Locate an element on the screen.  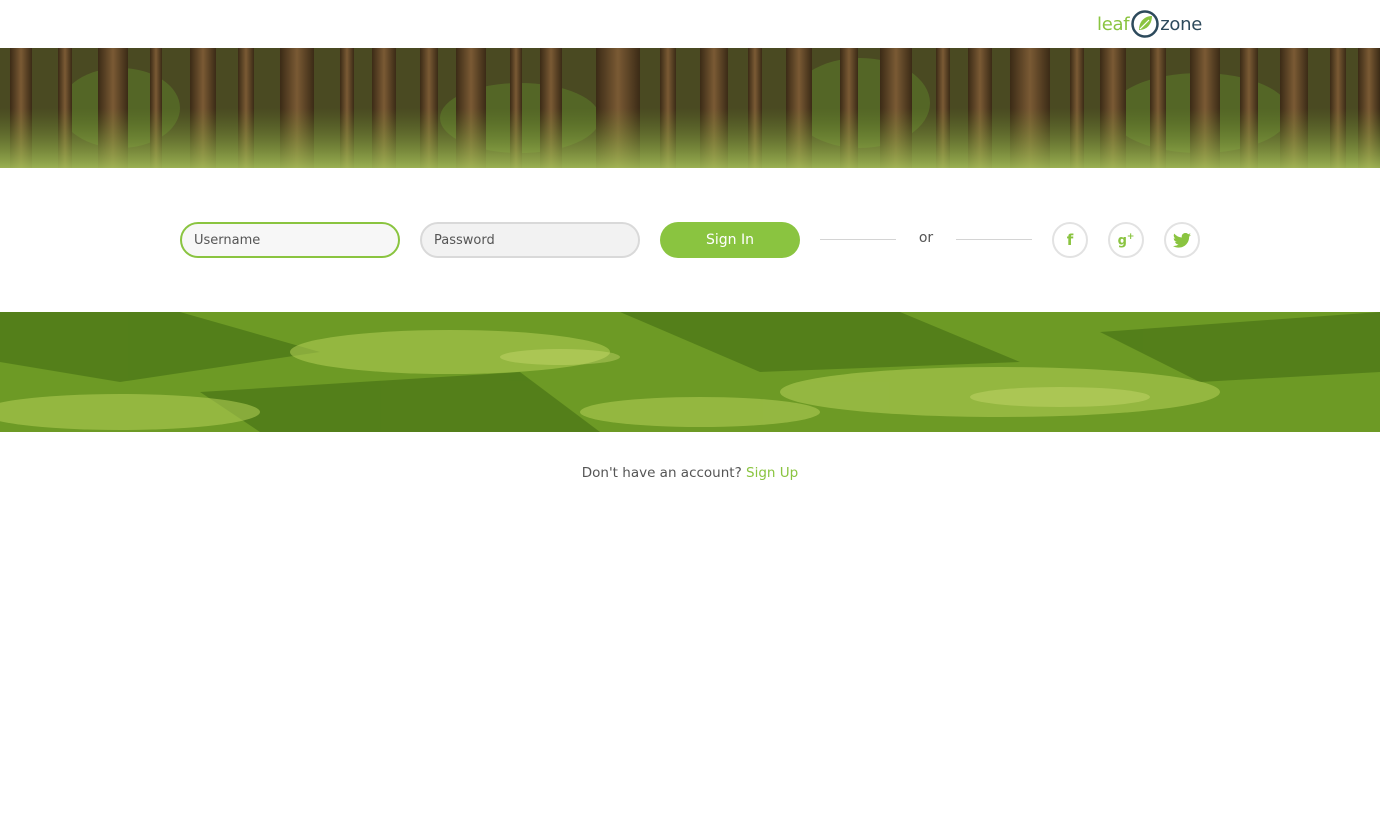
sign-in-button: Sign In is located at coordinates (730, 240).